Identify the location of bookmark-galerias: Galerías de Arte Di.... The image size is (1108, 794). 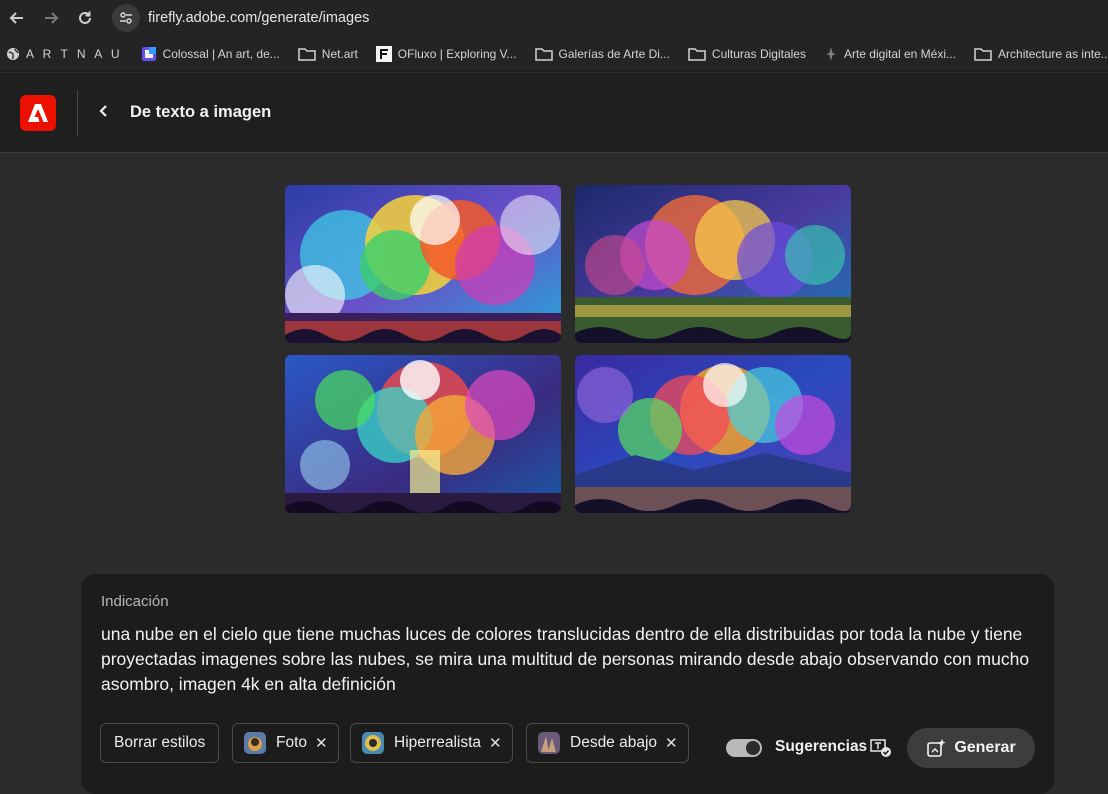
(602, 54).